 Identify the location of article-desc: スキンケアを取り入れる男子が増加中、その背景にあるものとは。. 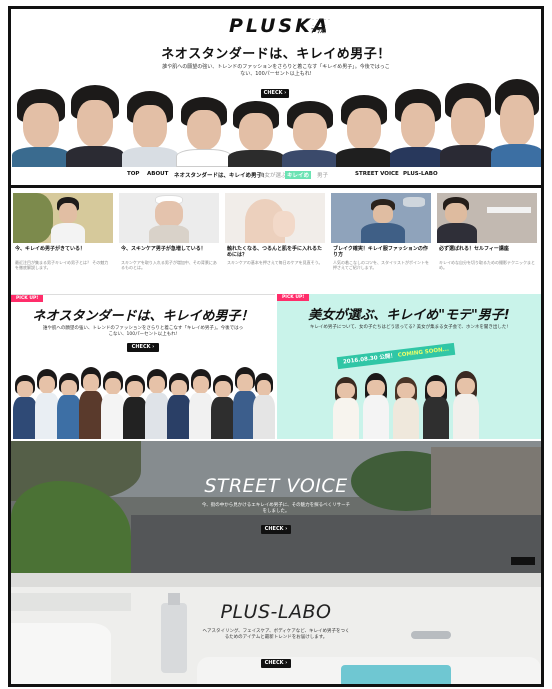
(169, 265).